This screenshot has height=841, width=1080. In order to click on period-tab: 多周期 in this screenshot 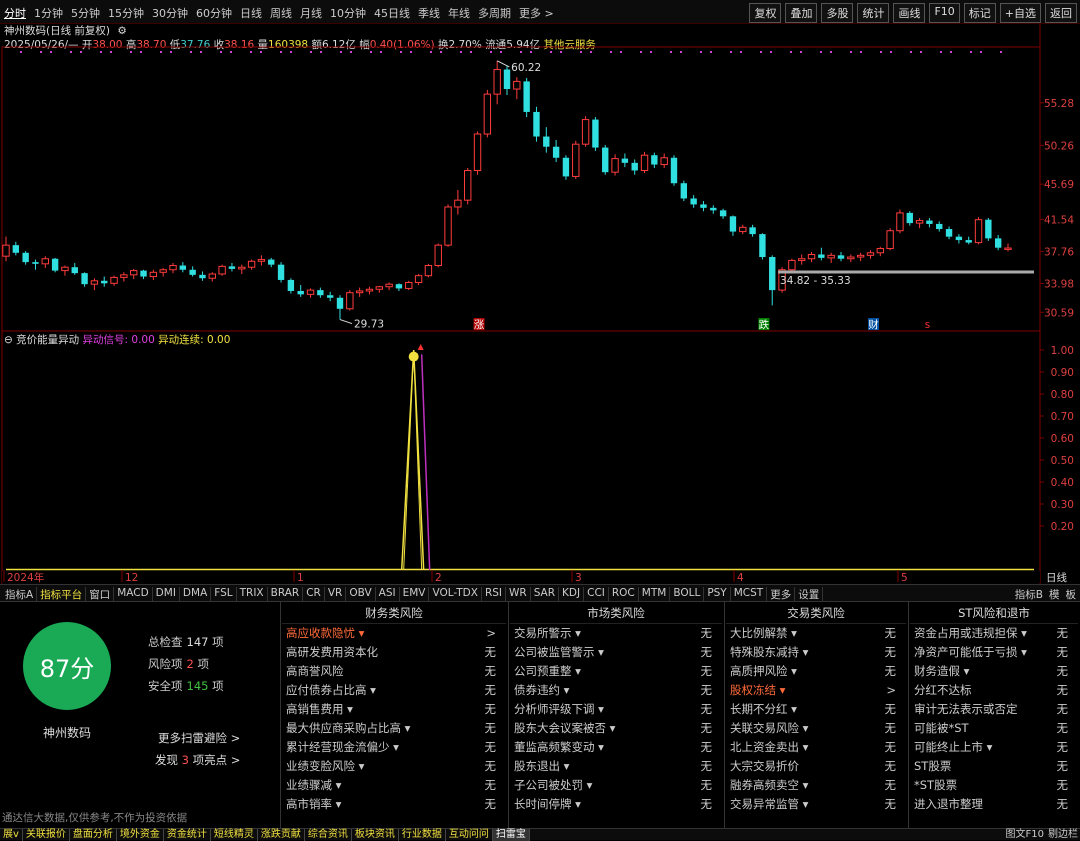, I will do `click(494, 13)`.